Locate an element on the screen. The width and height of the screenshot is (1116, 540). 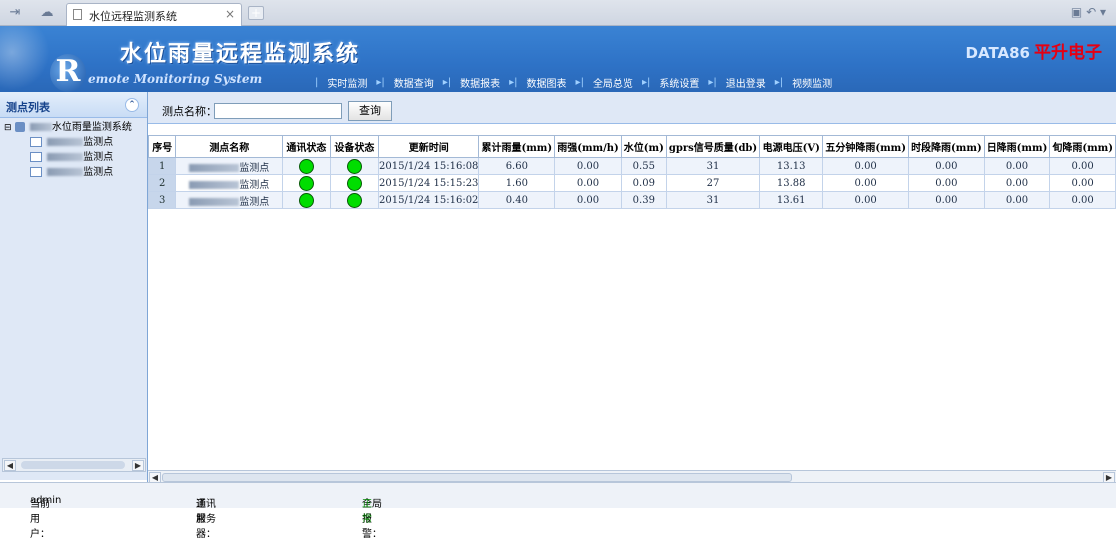
cell-voltage: 13.13 is located at coordinates (791, 166).